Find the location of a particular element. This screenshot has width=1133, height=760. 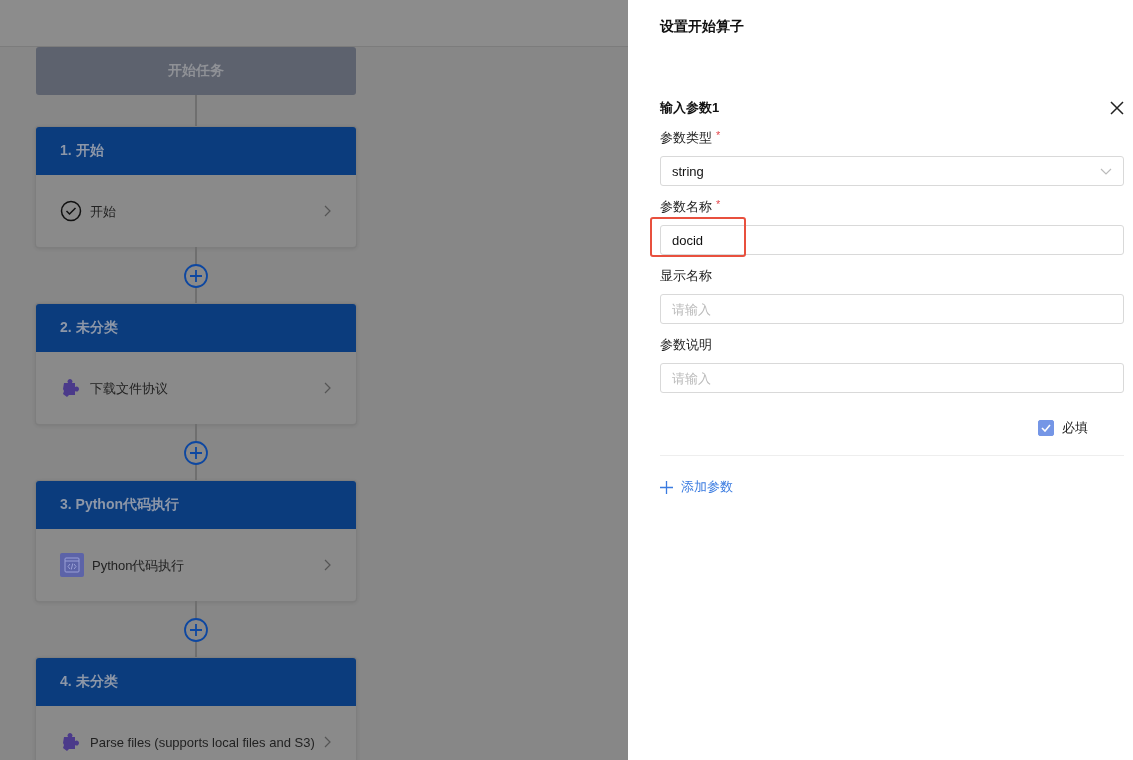

type-select: string is located at coordinates (892, 171).